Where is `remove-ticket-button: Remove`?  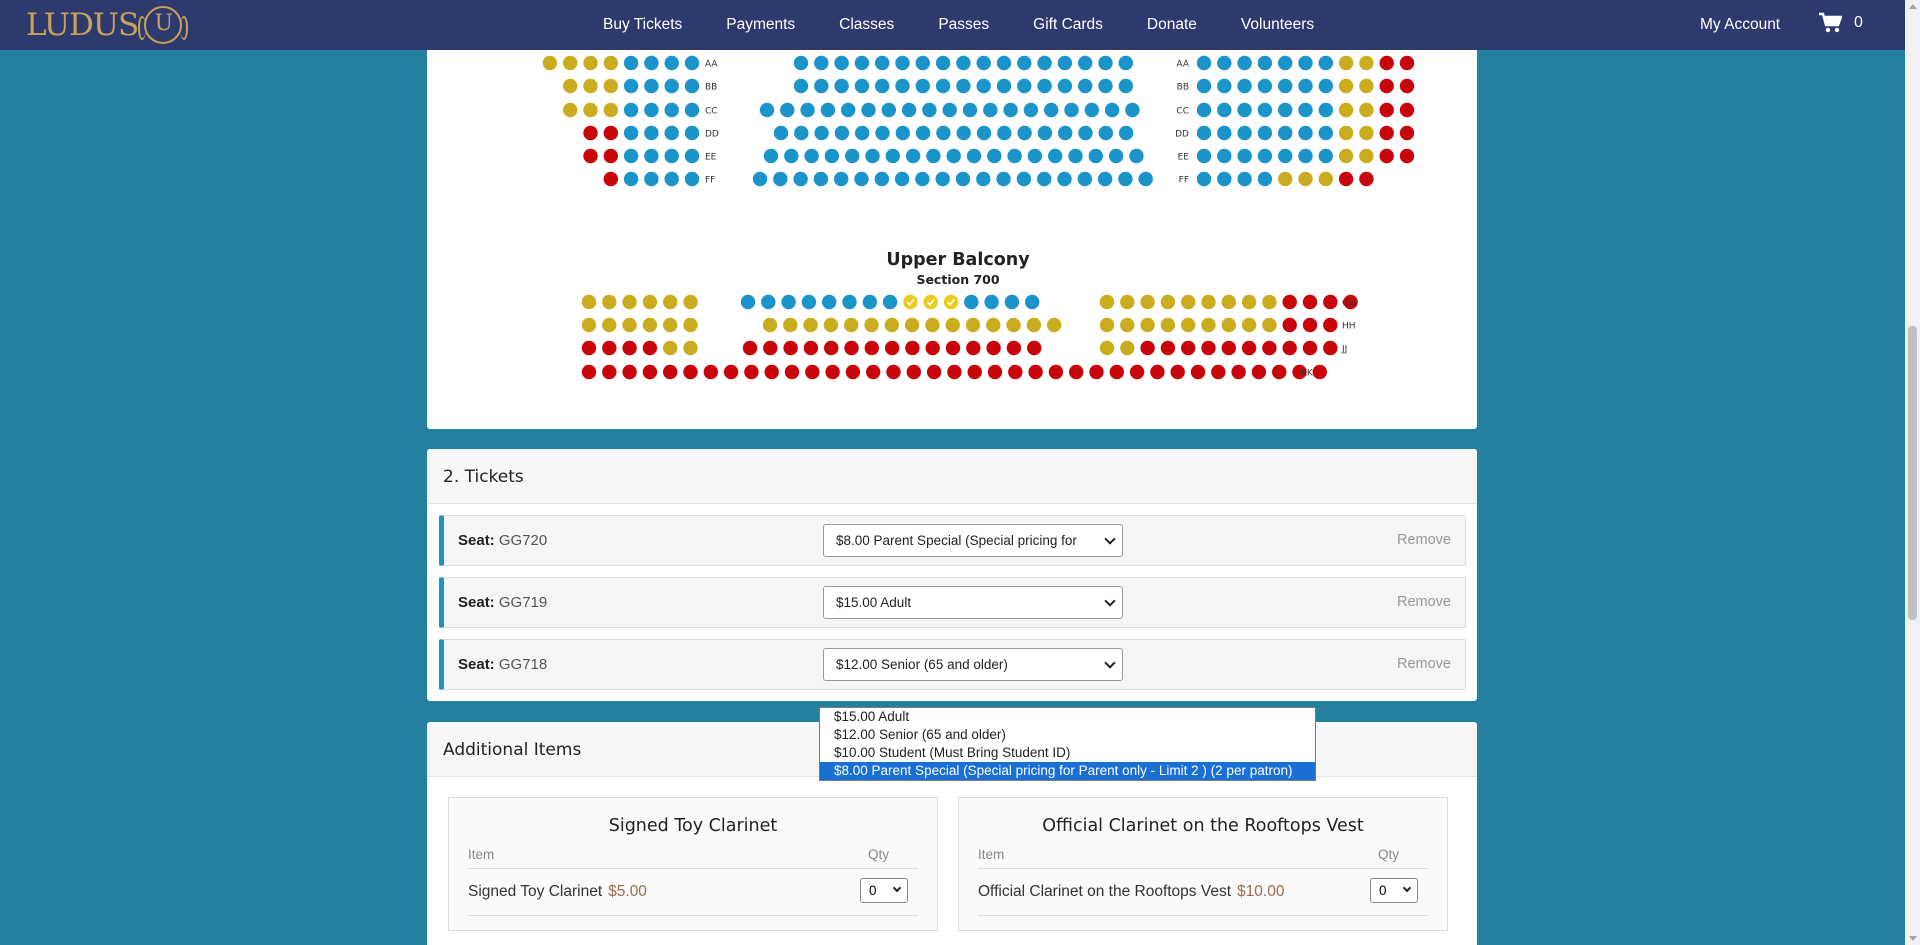 remove-ticket-button: Remove is located at coordinates (1424, 664).